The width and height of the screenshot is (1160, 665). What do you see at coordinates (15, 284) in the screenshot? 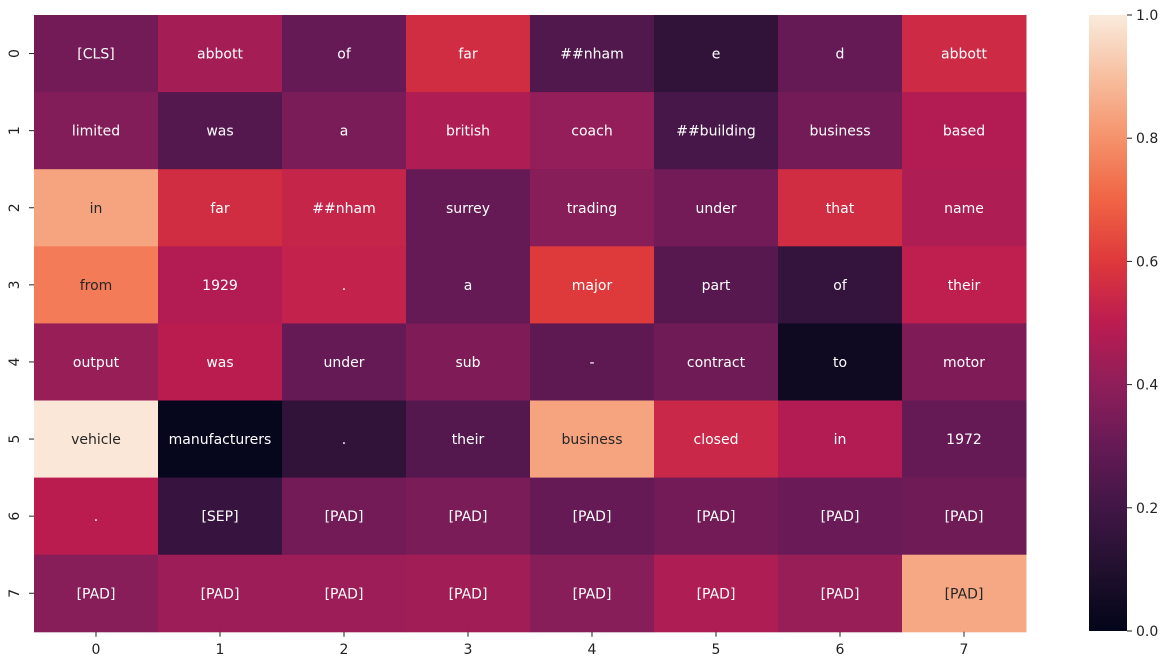
I see `y-tick-label-3: 3` at bounding box center [15, 284].